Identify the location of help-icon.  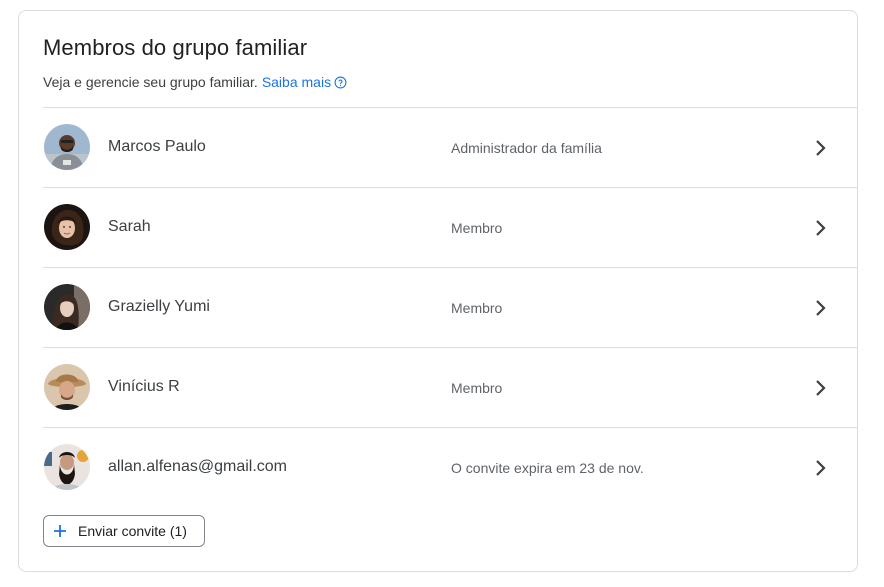
(340, 82).